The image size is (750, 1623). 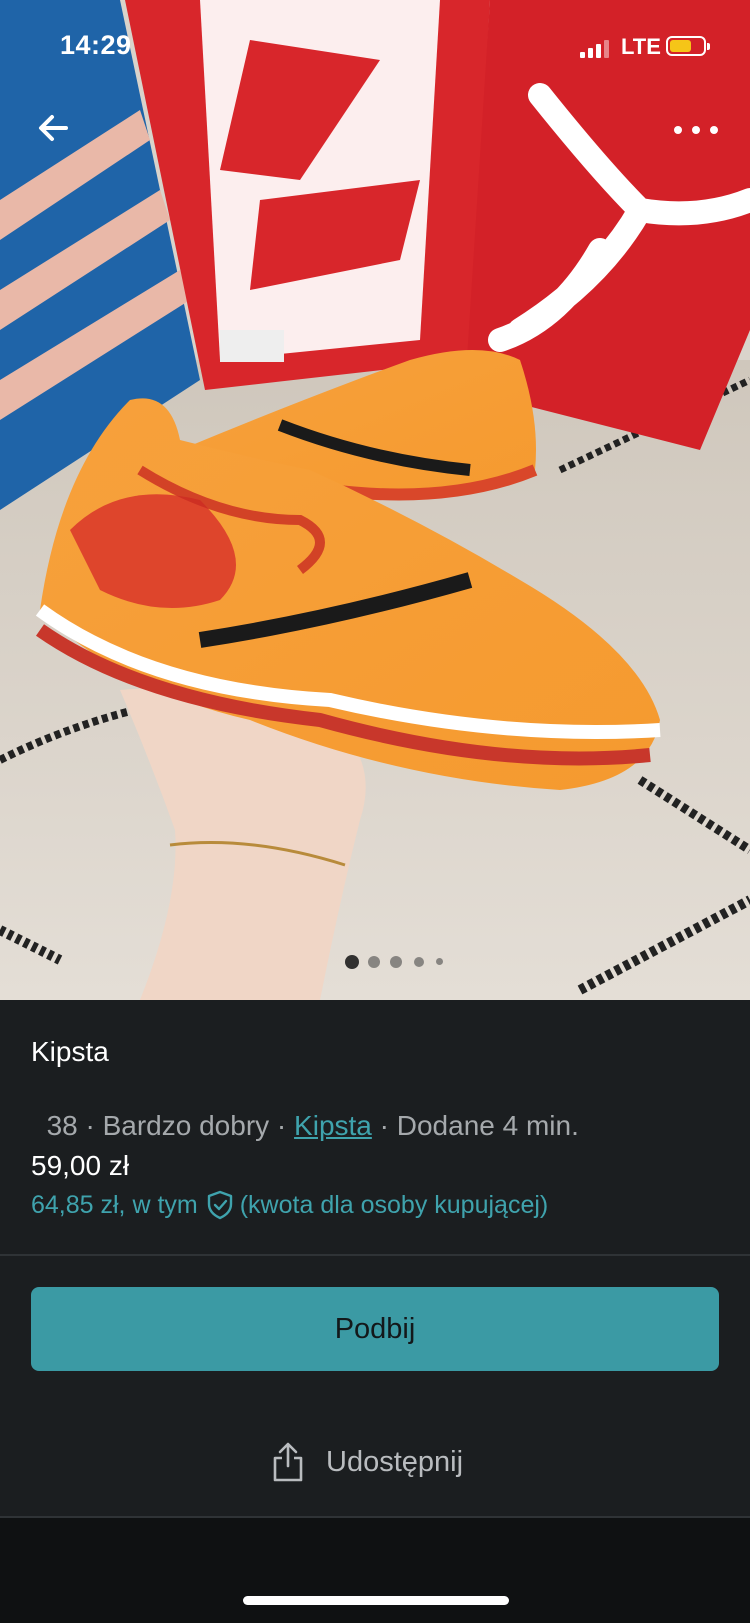 I want to click on item-size: 38, so click(x=62, y=1125).